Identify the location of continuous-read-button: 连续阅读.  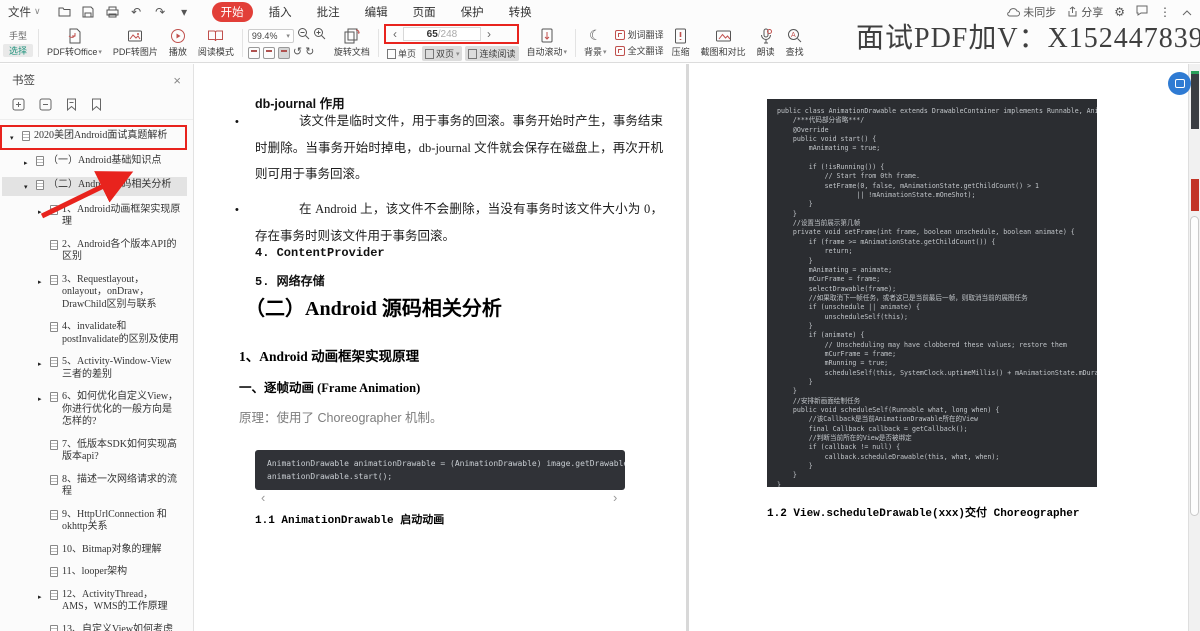
(492, 53).